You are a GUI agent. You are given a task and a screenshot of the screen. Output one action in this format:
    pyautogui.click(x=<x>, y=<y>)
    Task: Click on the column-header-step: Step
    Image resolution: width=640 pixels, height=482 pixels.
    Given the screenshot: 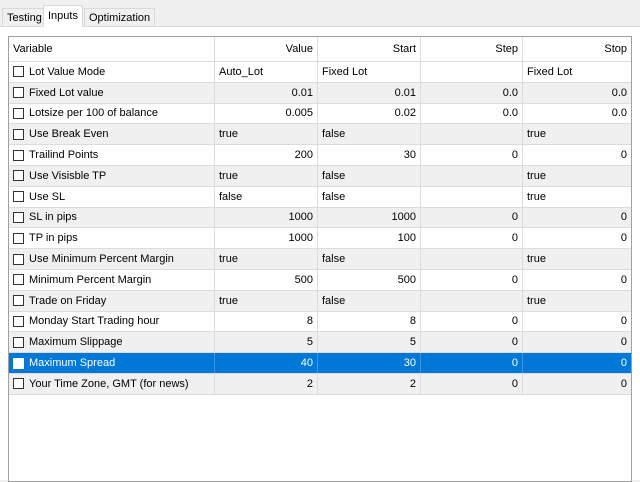 What is the action you would take?
    pyautogui.click(x=472, y=49)
    